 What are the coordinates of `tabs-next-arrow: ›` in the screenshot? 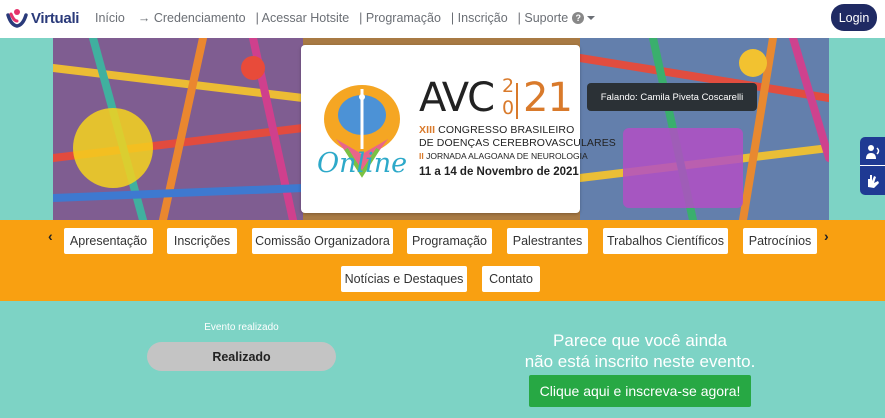 It's located at (826, 236).